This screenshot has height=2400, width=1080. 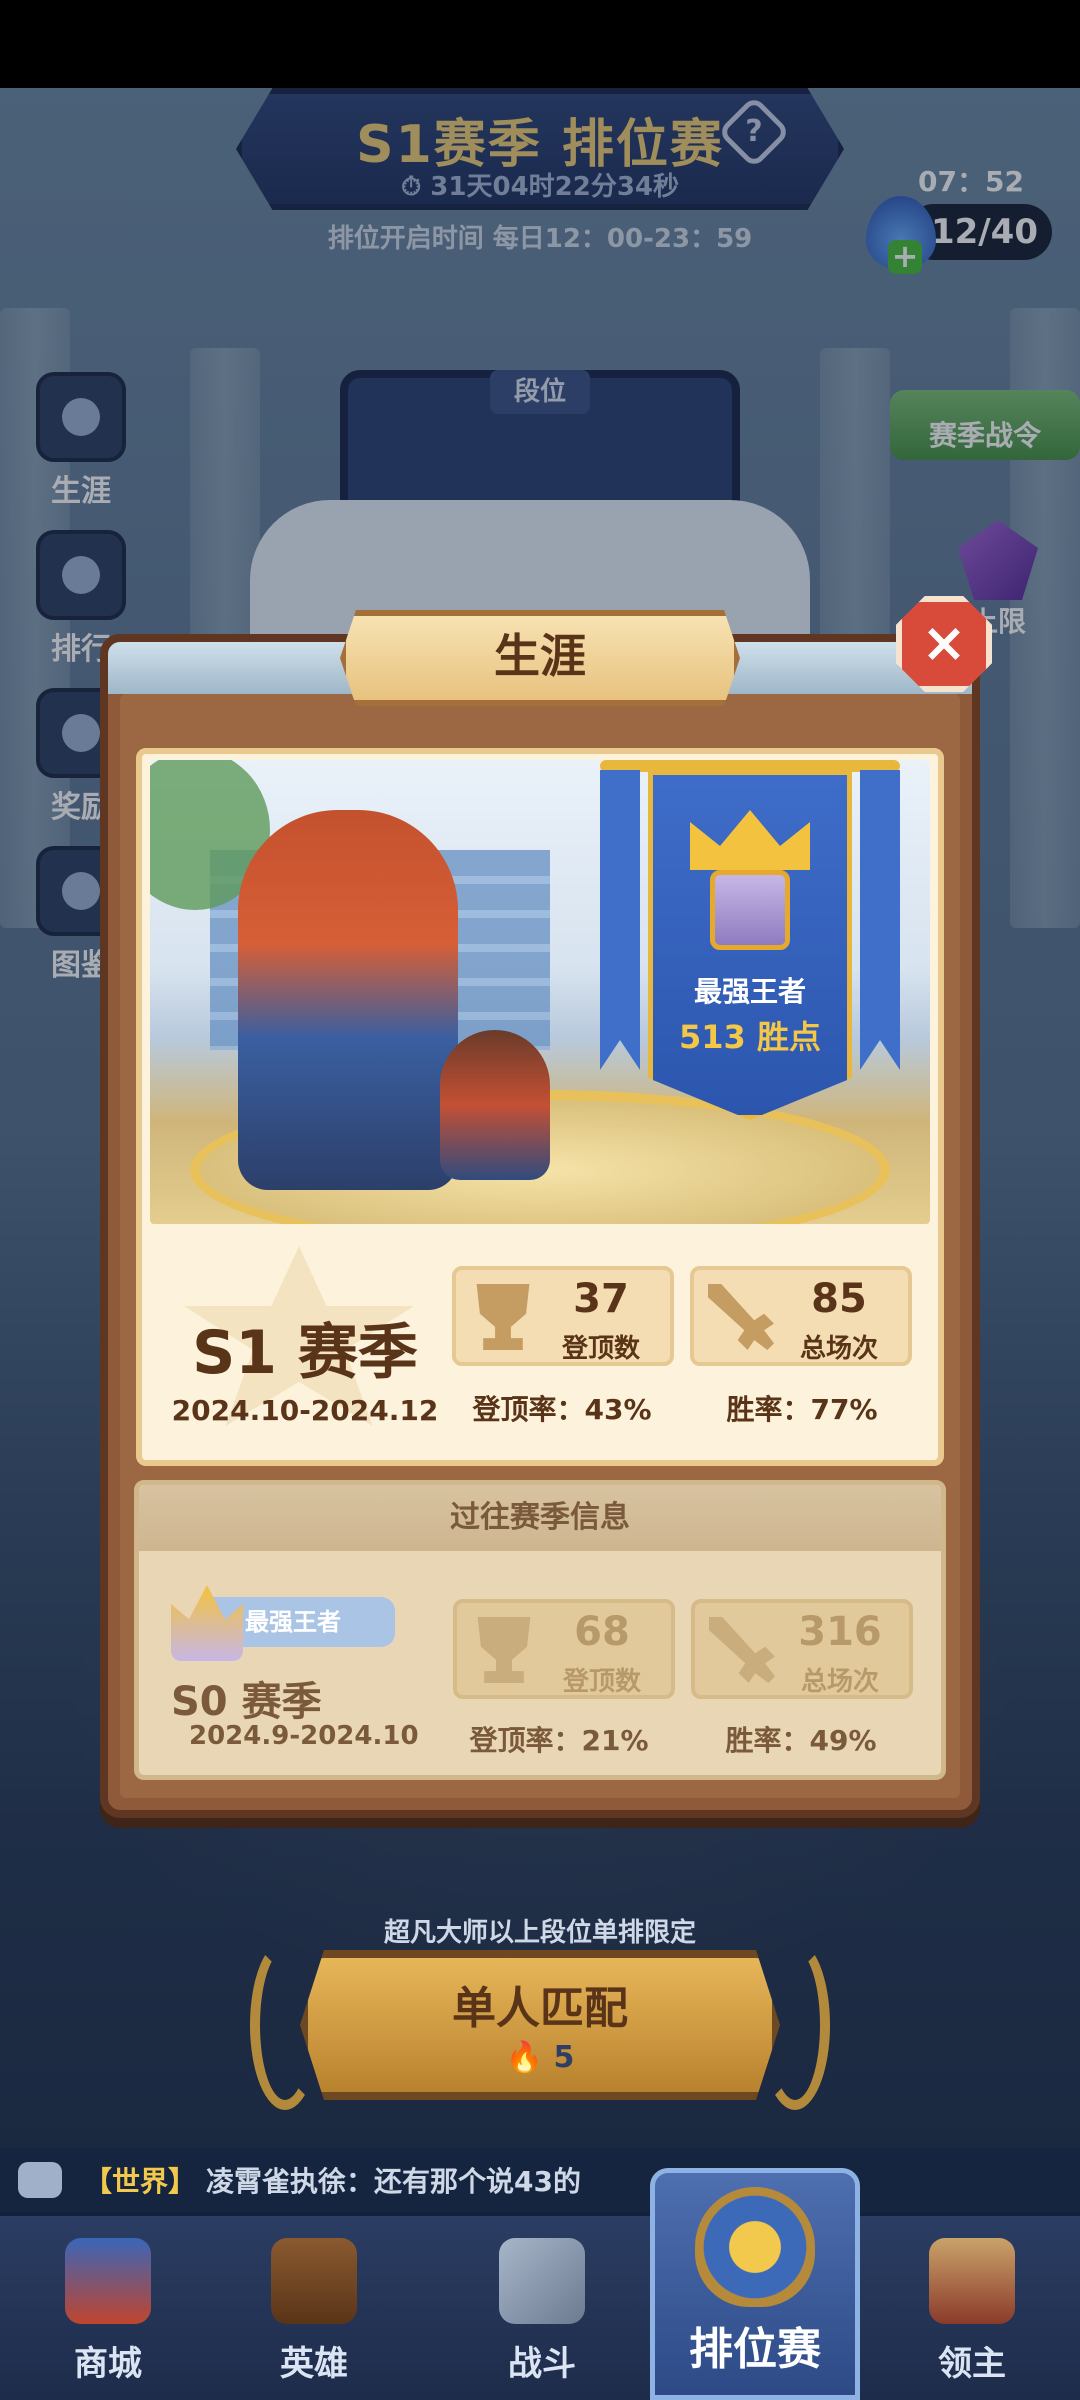 I want to click on nav-shop: 商城, so click(x=108, y=2315).